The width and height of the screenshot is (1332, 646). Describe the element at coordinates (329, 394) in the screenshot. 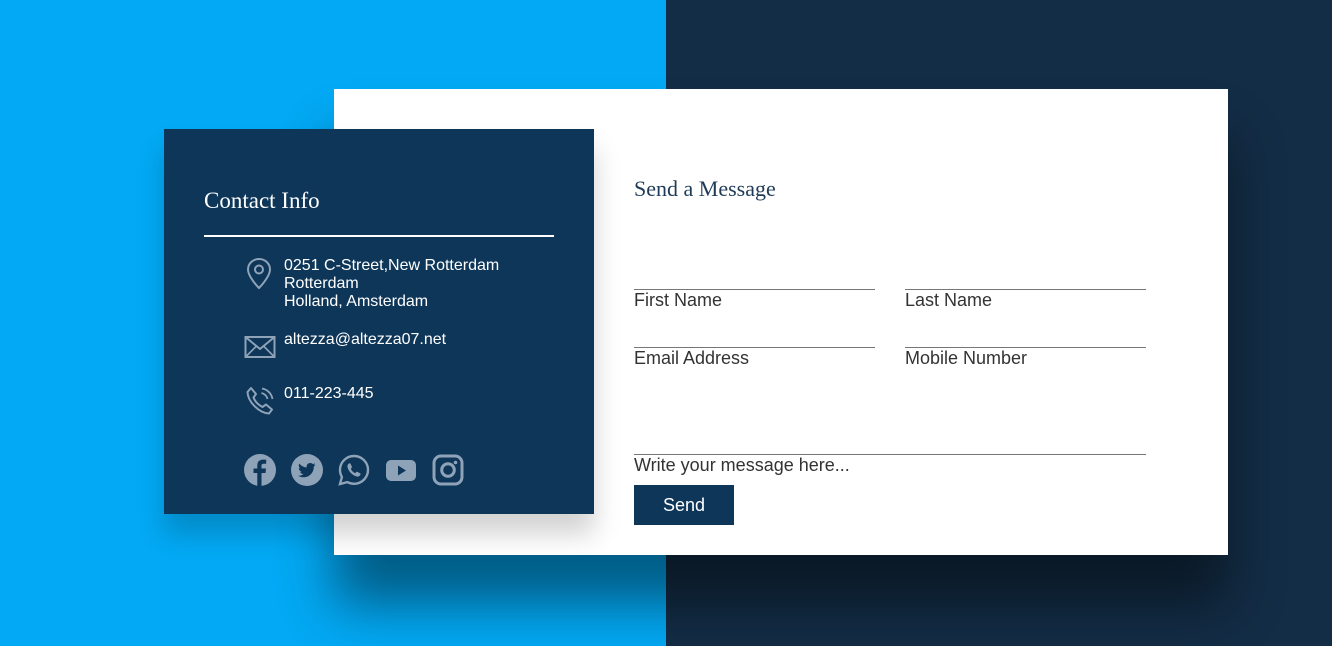

I see `phone-link: 011-223-445` at that location.